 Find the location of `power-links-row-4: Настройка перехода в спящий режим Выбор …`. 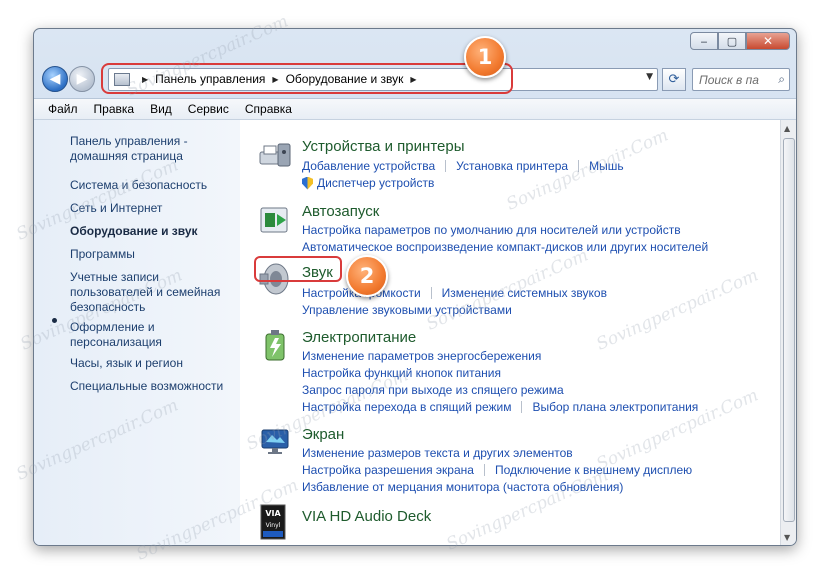

power-links-row-4: Настройка перехода в спящий режим Выбор … is located at coordinates (500, 407).